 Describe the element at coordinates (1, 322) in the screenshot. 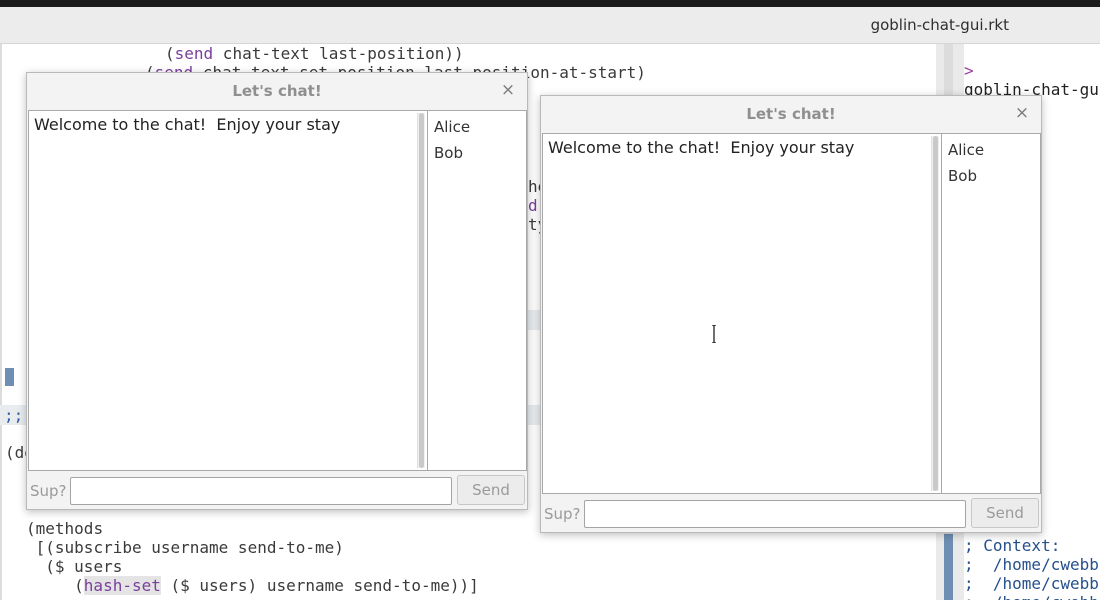

I see `editor-gutter` at that location.